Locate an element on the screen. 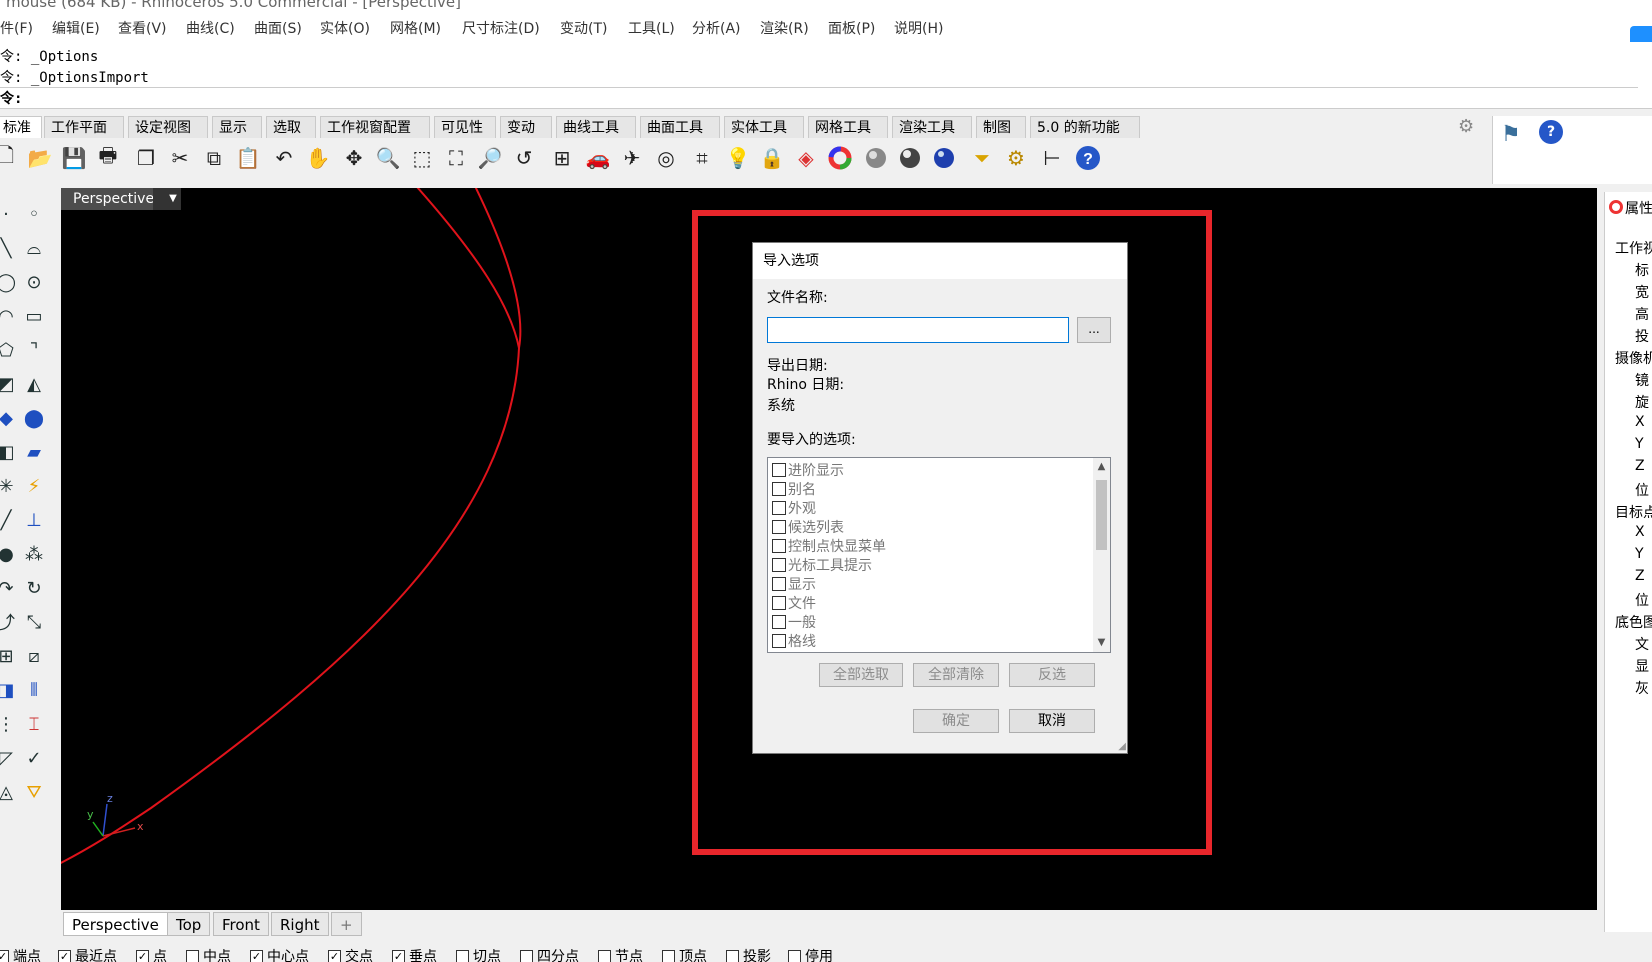  menu-transform: 变动(T) is located at coordinates (583, 28).